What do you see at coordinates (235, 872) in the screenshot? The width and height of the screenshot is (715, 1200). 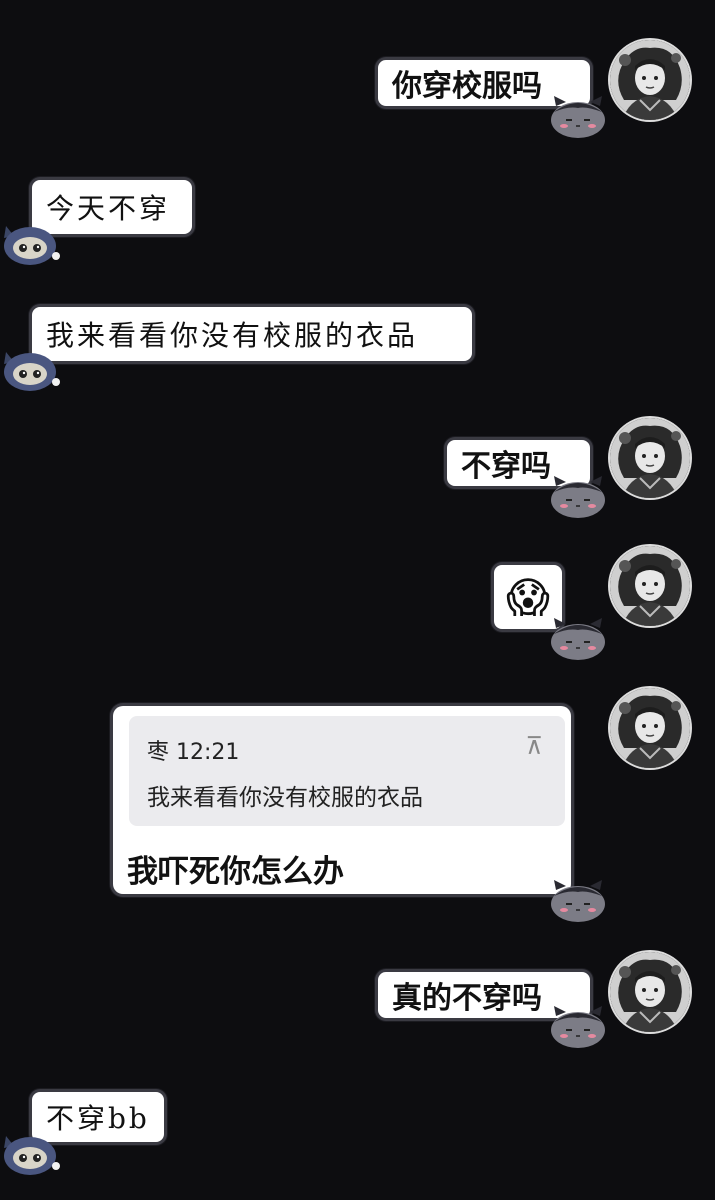 I see `message-text: 我吓死你怎么办` at bounding box center [235, 872].